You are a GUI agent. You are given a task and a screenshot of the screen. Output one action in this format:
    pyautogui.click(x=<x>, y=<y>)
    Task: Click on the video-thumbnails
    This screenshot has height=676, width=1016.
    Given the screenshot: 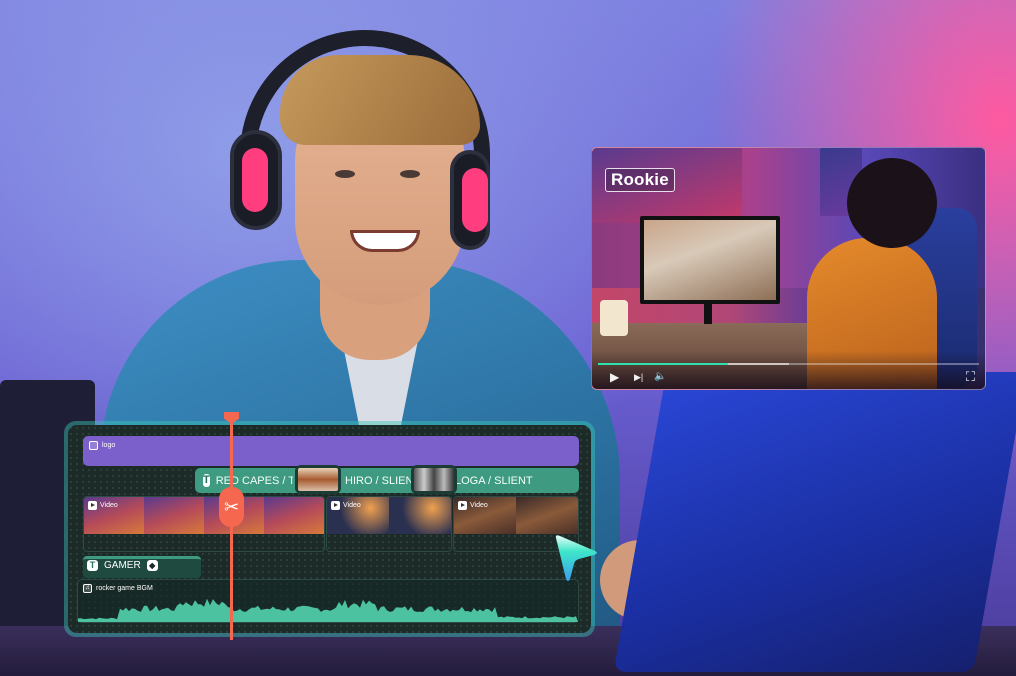 What is the action you would take?
    pyautogui.click(x=204, y=515)
    